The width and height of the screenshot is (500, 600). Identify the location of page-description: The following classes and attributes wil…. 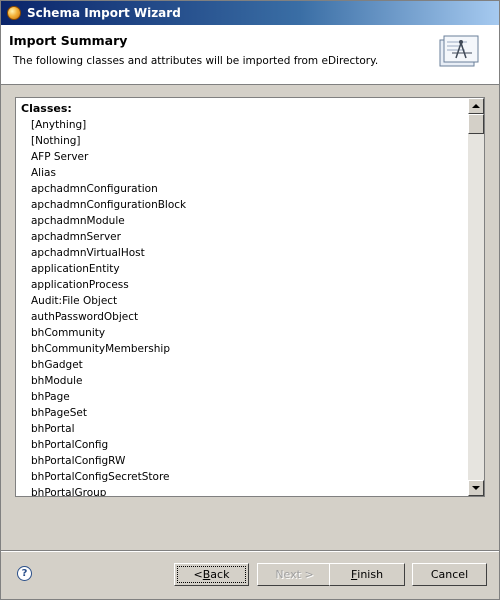
(196, 61).